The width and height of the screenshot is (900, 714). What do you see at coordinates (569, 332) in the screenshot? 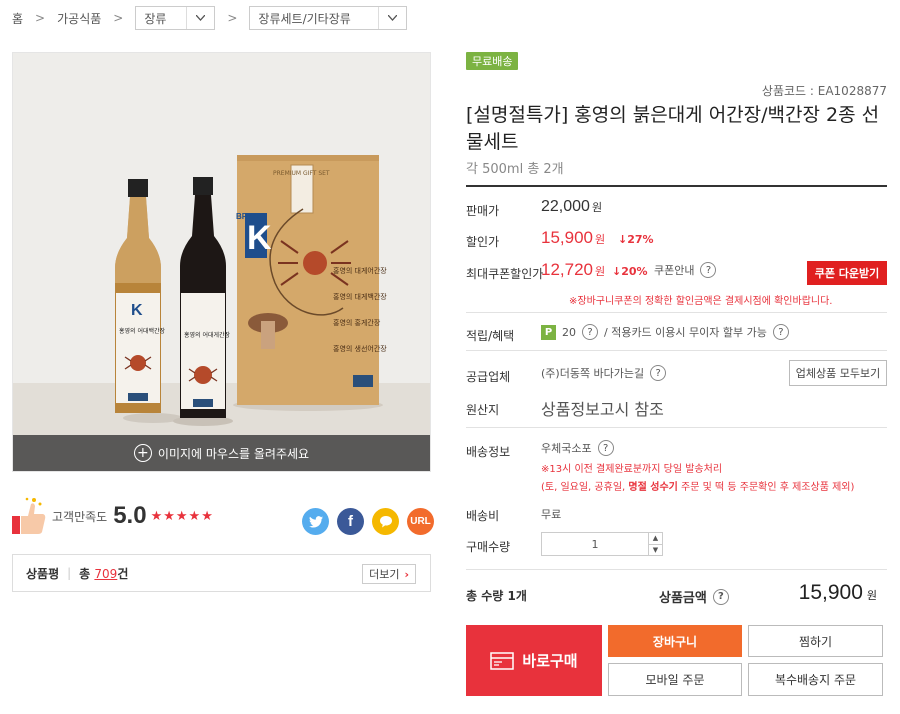
I see `points-value: 20` at bounding box center [569, 332].